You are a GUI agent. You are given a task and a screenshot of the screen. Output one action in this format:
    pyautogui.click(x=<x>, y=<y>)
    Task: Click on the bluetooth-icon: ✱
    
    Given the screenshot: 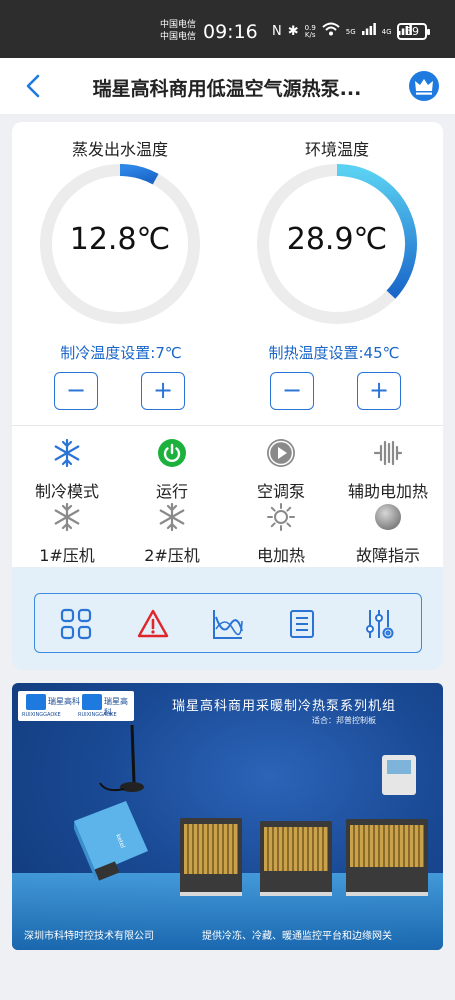 What is the action you would take?
    pyautogui.click(x=293, y=31)
    